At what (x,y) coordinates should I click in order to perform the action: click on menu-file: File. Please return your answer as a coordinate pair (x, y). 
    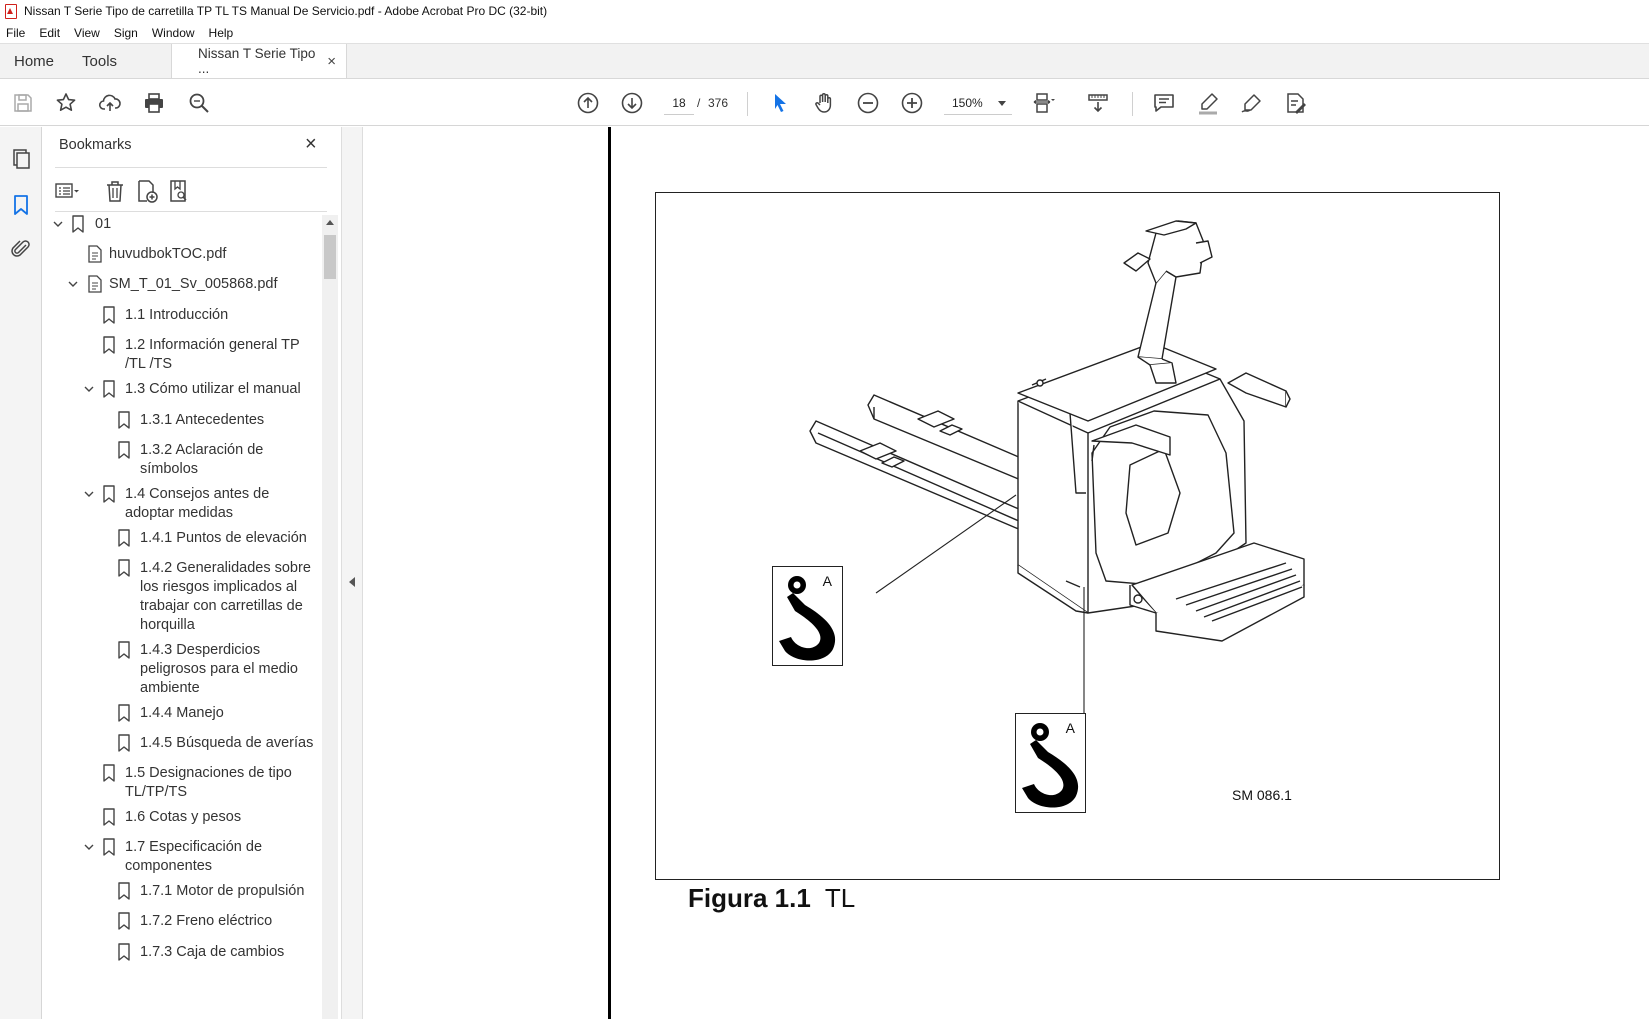
    Looking at the image, I should click on (15, 33).